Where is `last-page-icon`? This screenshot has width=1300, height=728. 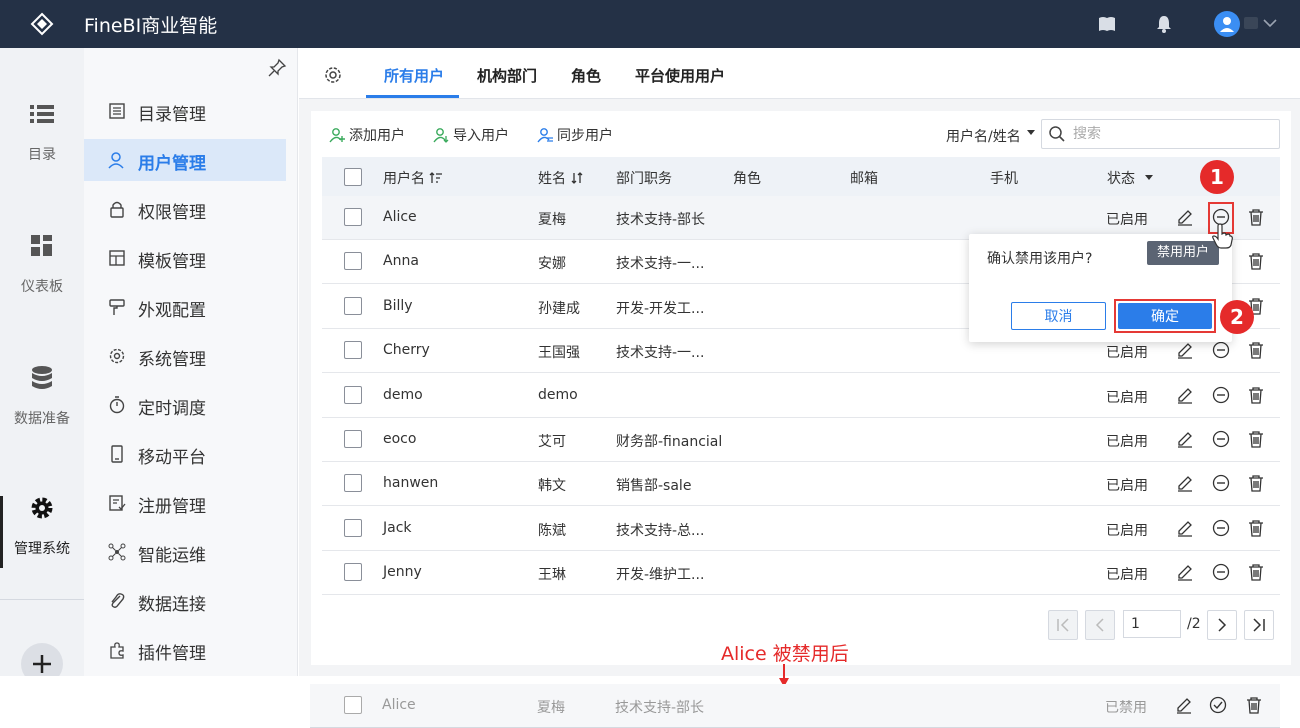
last-page-icon is located at coordinates (1259, 625).